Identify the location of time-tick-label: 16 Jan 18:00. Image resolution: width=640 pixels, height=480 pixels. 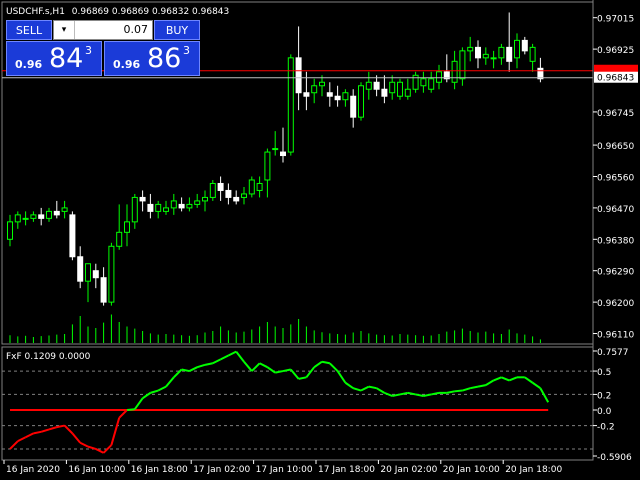
(159, 470).